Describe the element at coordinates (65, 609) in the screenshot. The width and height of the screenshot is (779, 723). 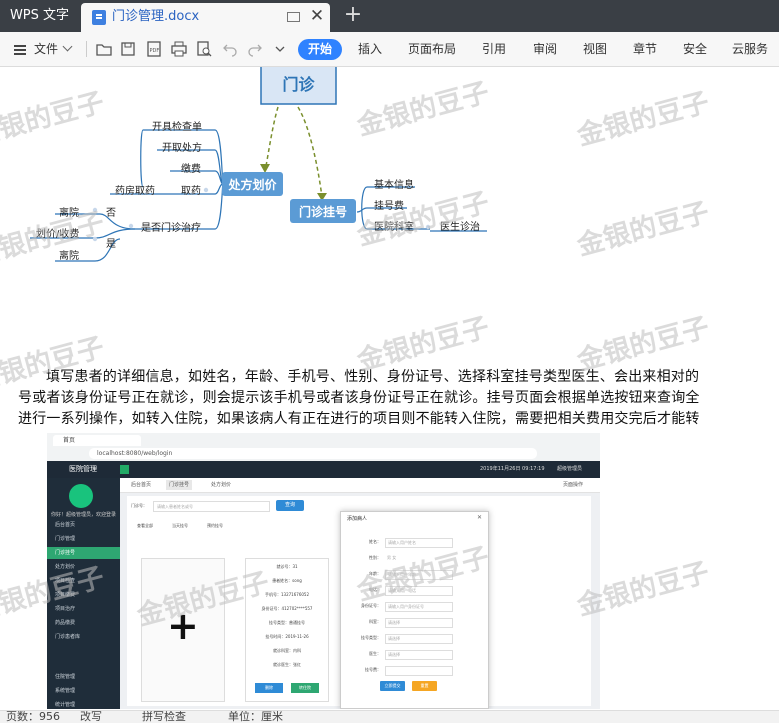
I see `embedded-side-item: 项目治疗` at that location.